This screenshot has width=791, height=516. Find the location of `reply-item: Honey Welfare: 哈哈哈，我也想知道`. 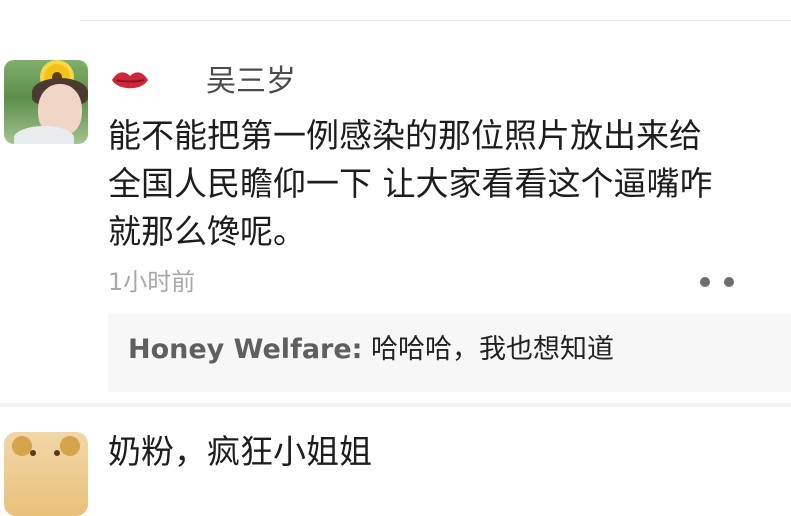

reply-item: Honey Welfare: 哈哈哈，我也想知道 is located at coordinates (371, 350).